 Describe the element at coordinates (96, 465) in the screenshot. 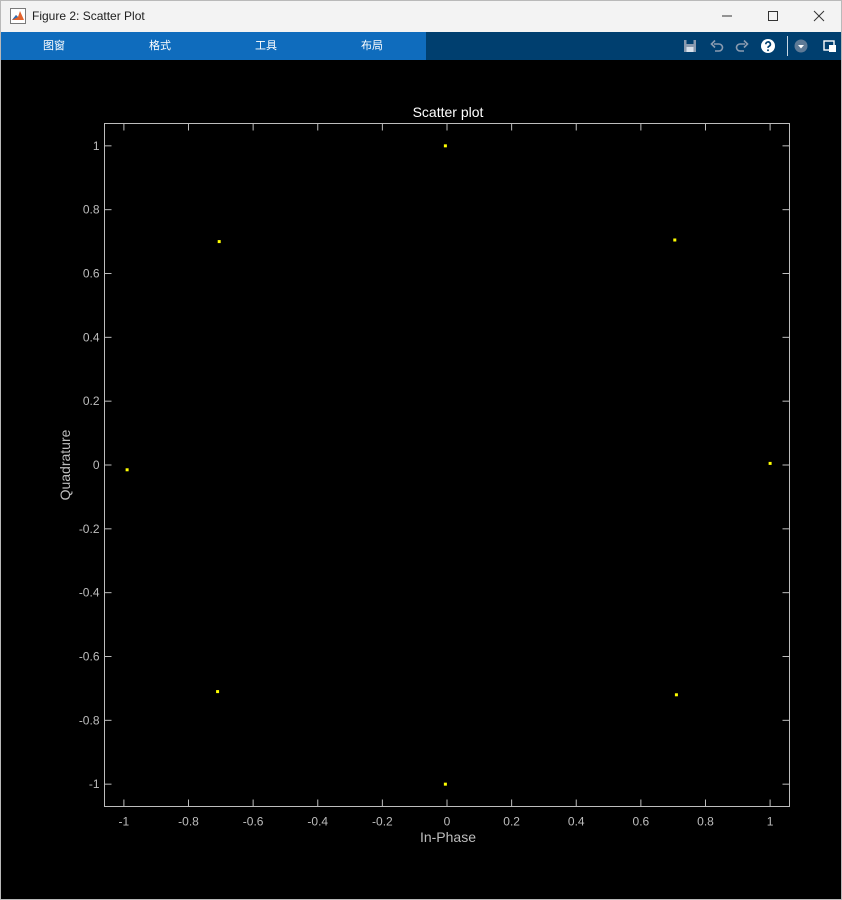

I see `y-tick-label: 0` at that location.